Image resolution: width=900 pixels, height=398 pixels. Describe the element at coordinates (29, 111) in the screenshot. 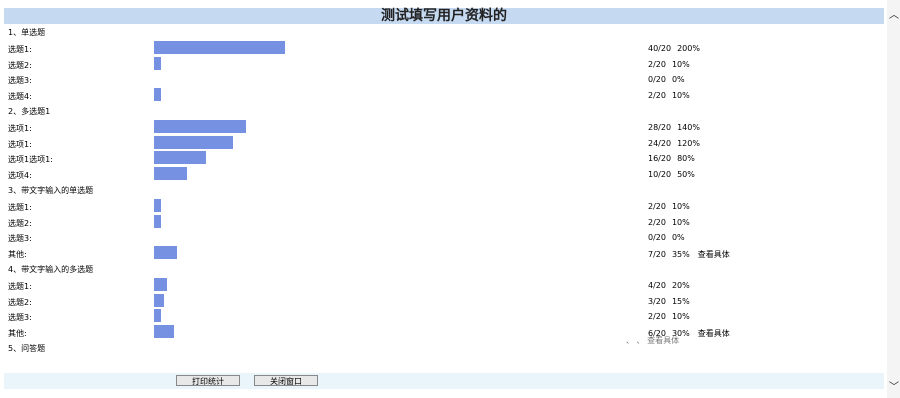

I see `question-title: 2、多选题1` at that location.